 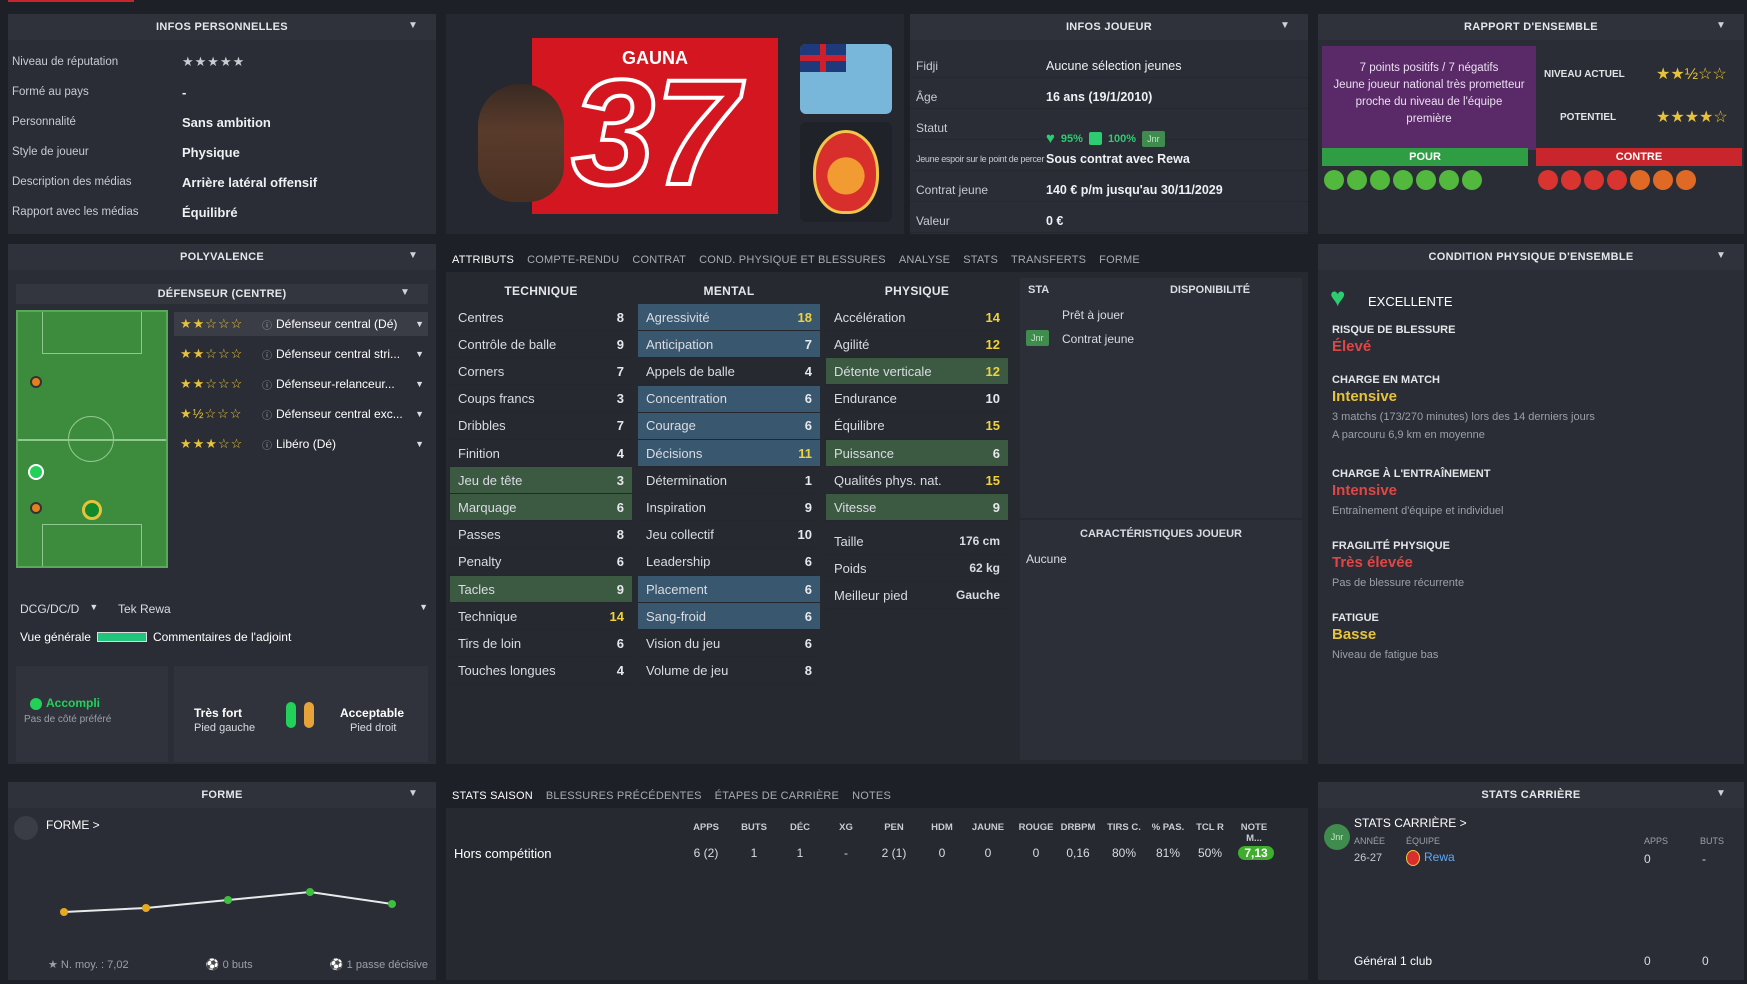 I want to click on pitch, so click(x=92, y=439).